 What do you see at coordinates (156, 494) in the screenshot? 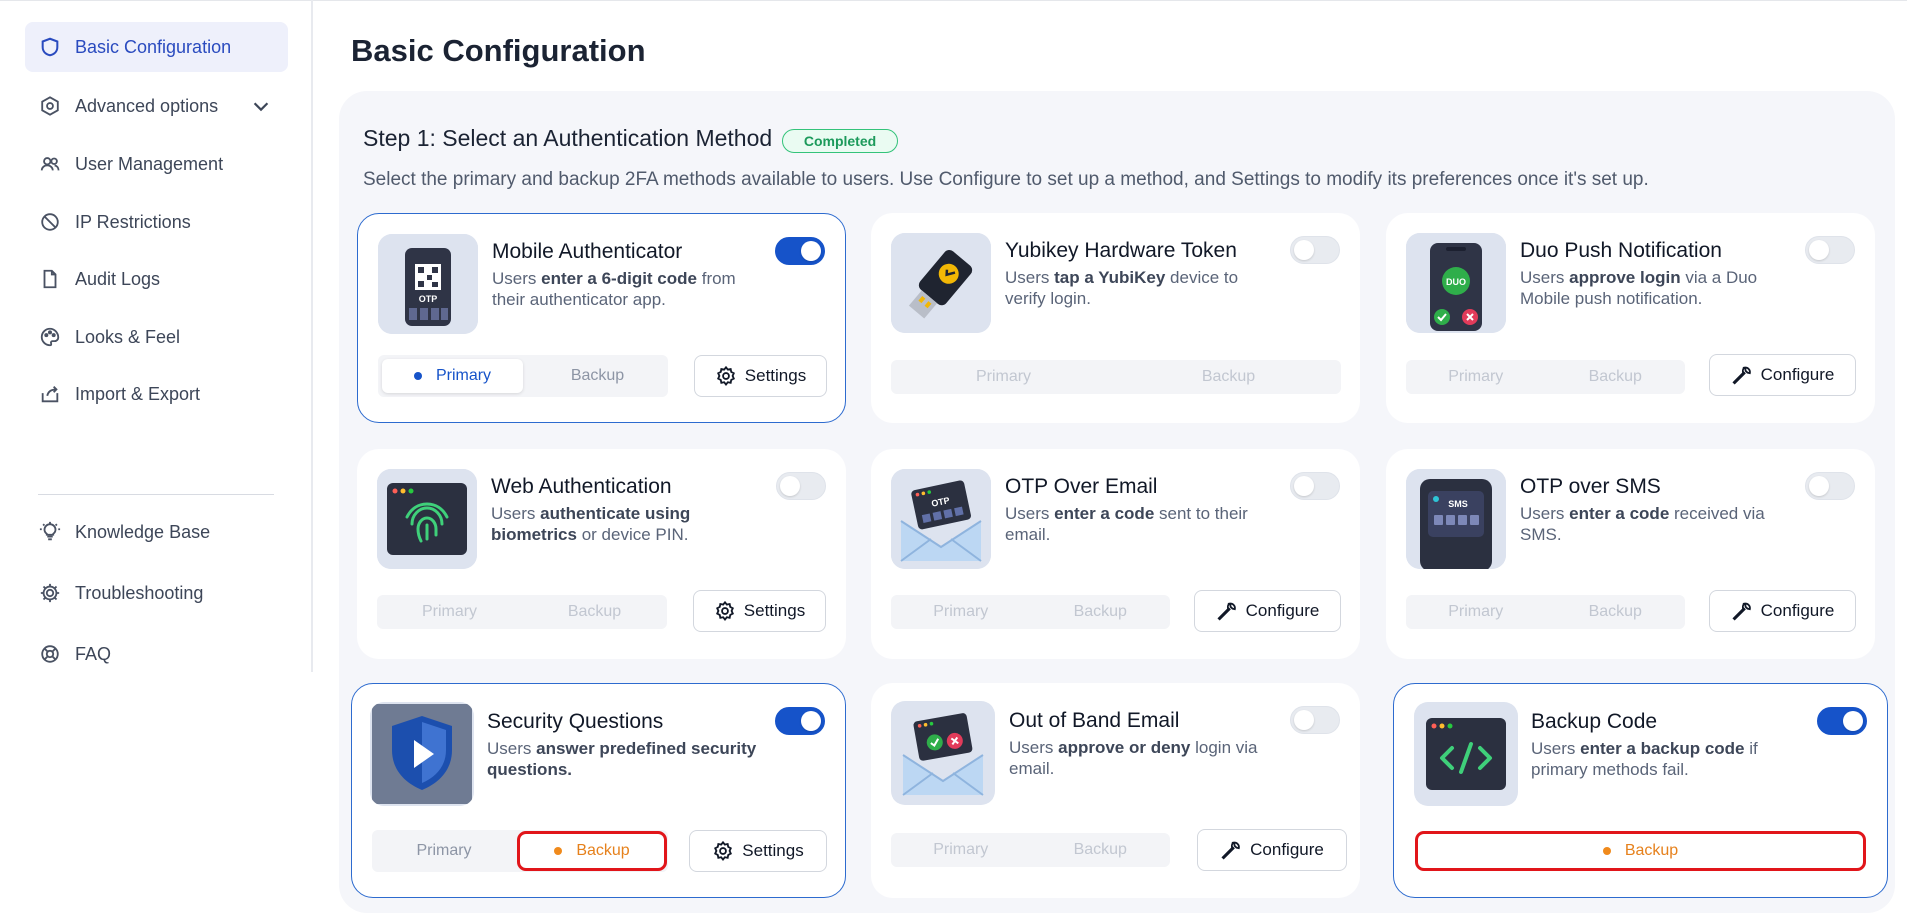
I see `sidebar-divider` at bounding box center [156, 494].